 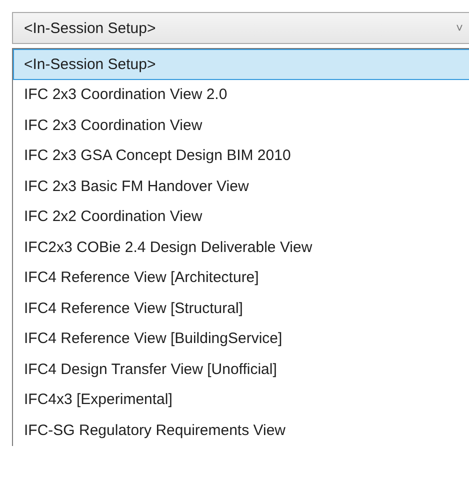 I want to click on dropdown-arrow-icon: ˅, so click(x=459, y=28).